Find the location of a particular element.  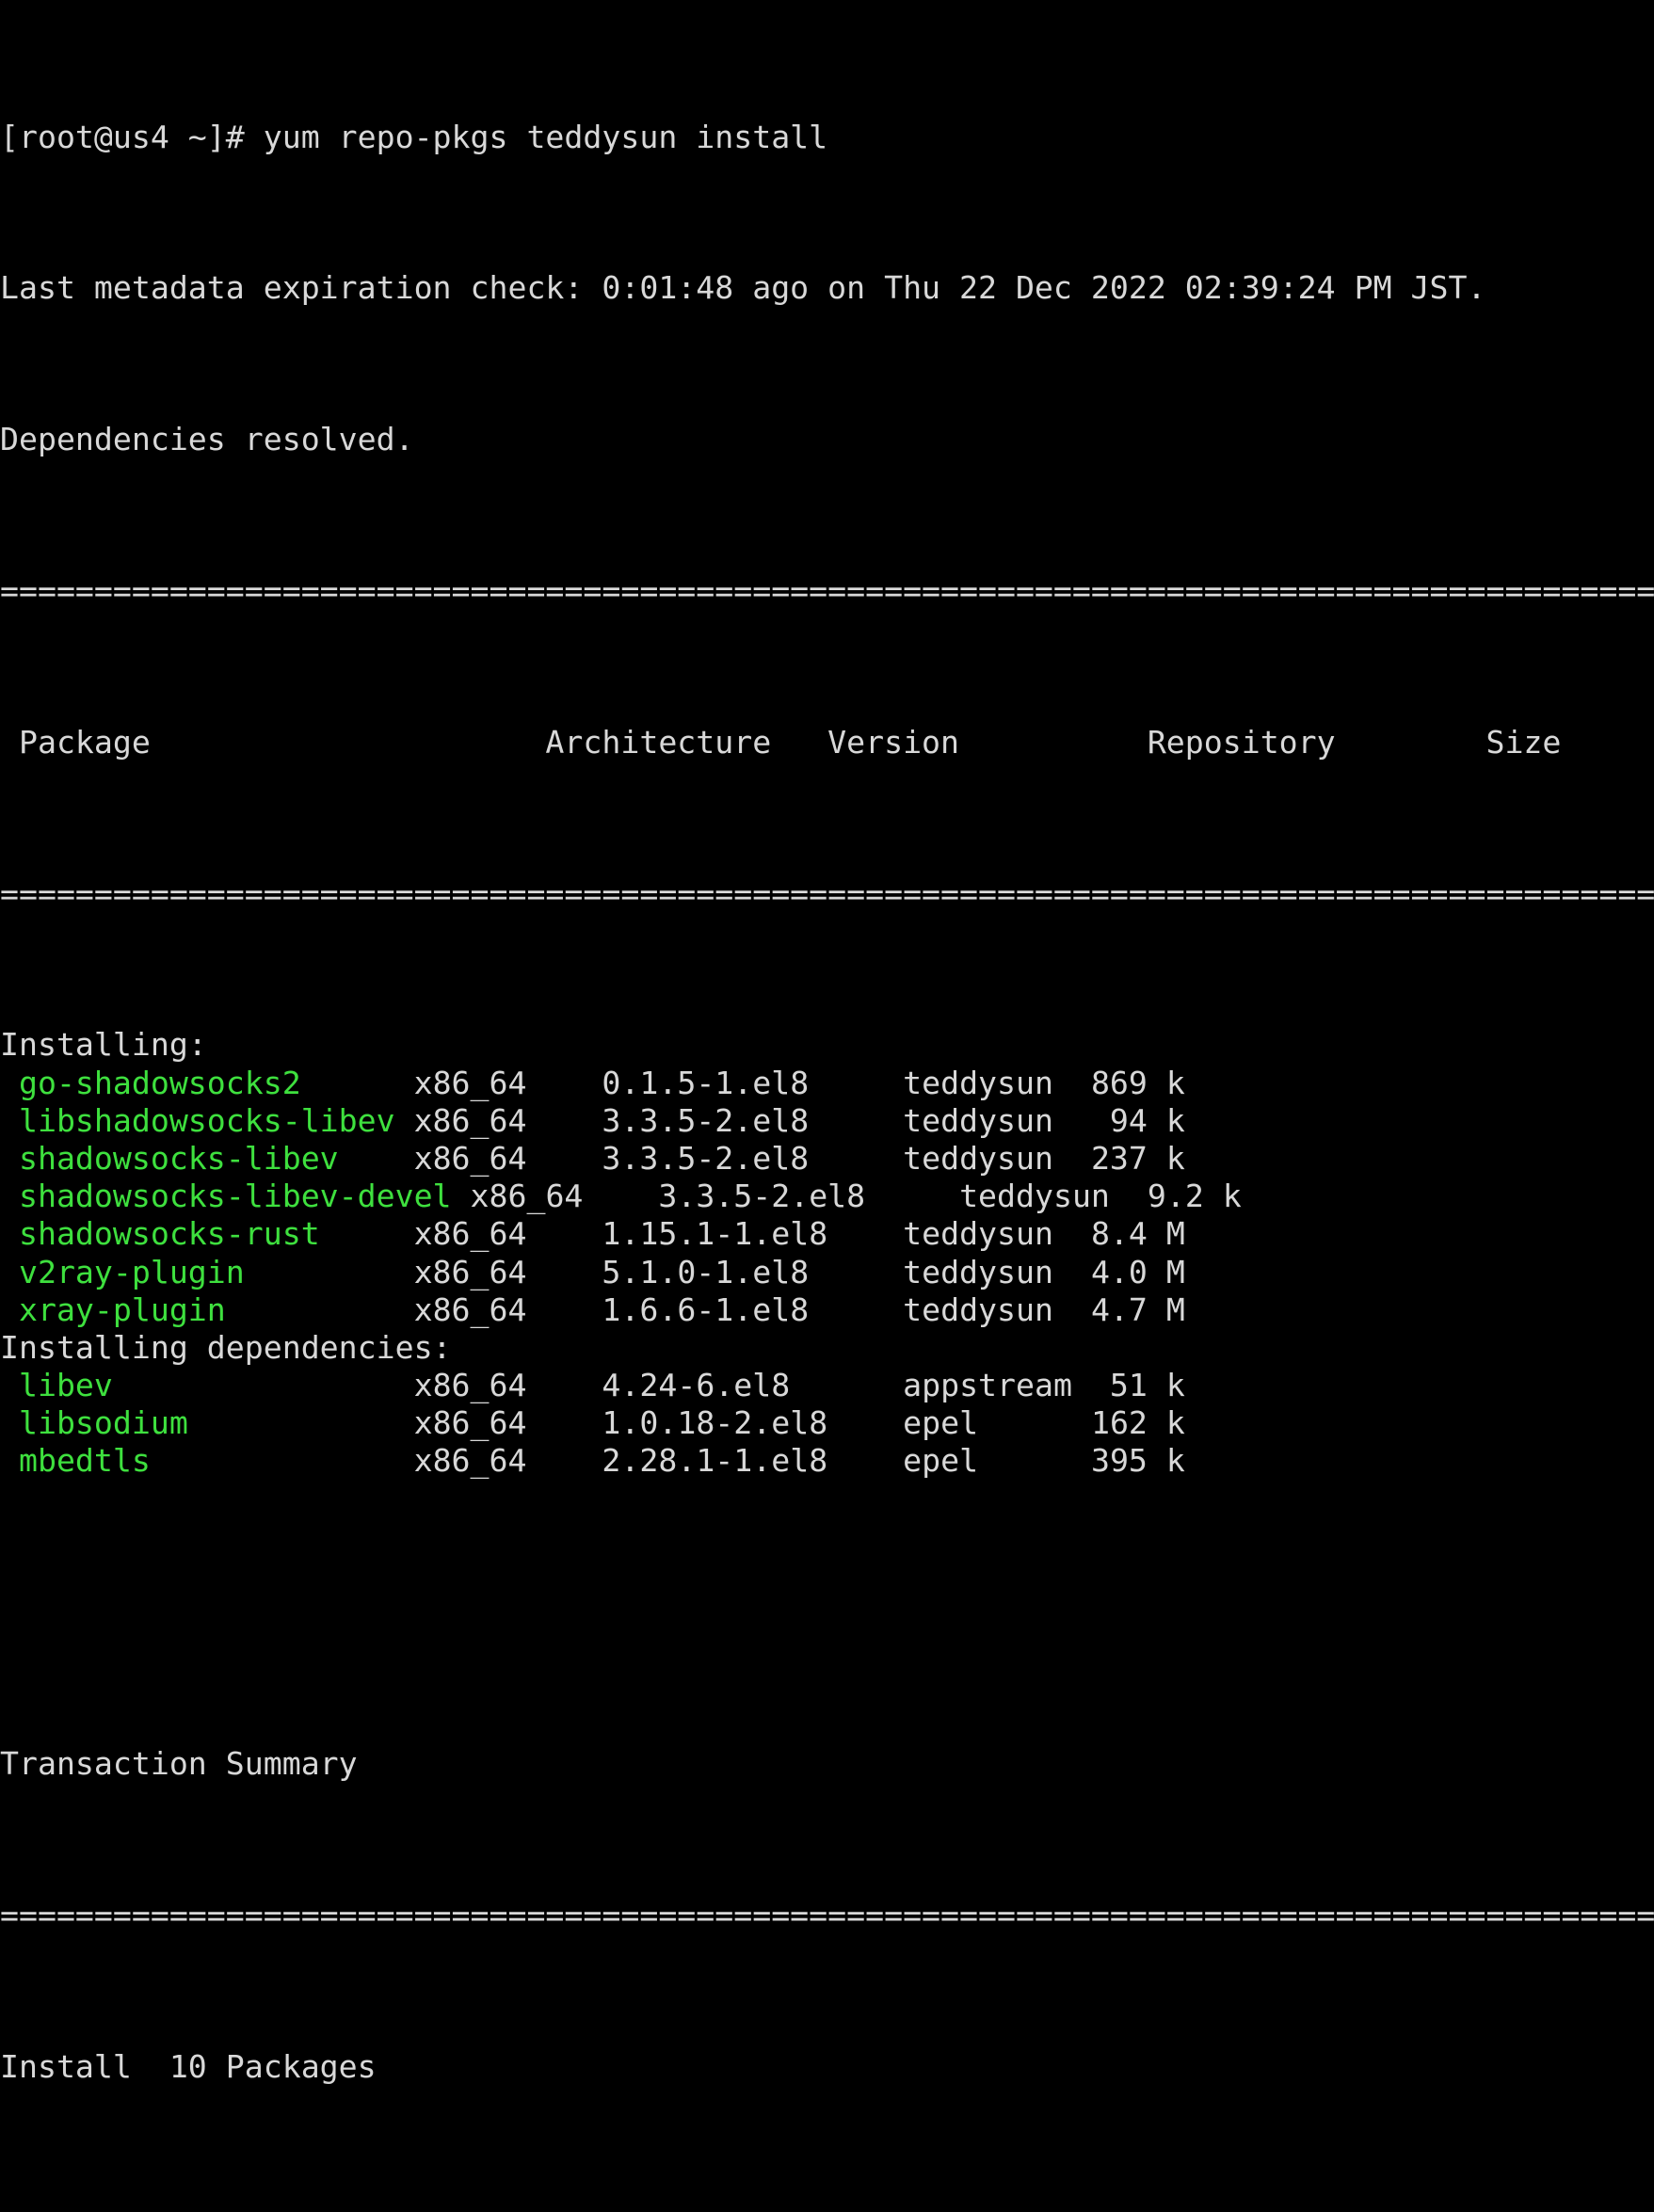

table-row: mbedtls x86_64 2.28.1-1.el8 epel 395 k is located at coordinates (827, 1461).